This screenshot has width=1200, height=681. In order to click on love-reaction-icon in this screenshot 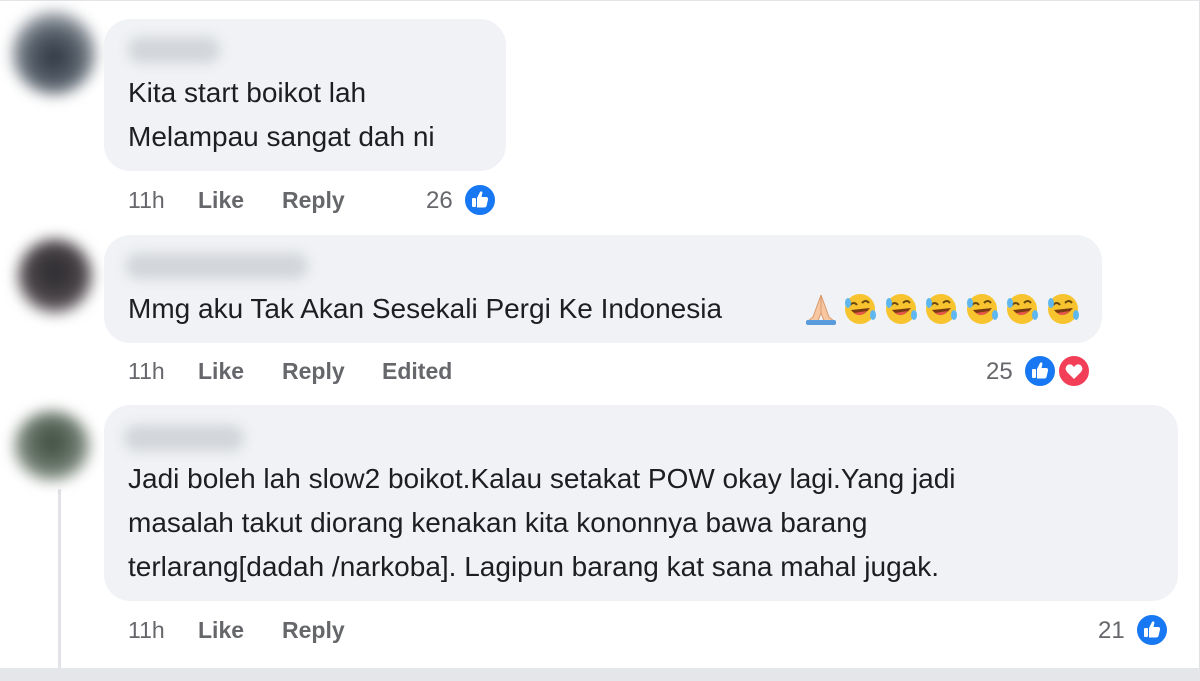, I will do `click(1074, 371)`.